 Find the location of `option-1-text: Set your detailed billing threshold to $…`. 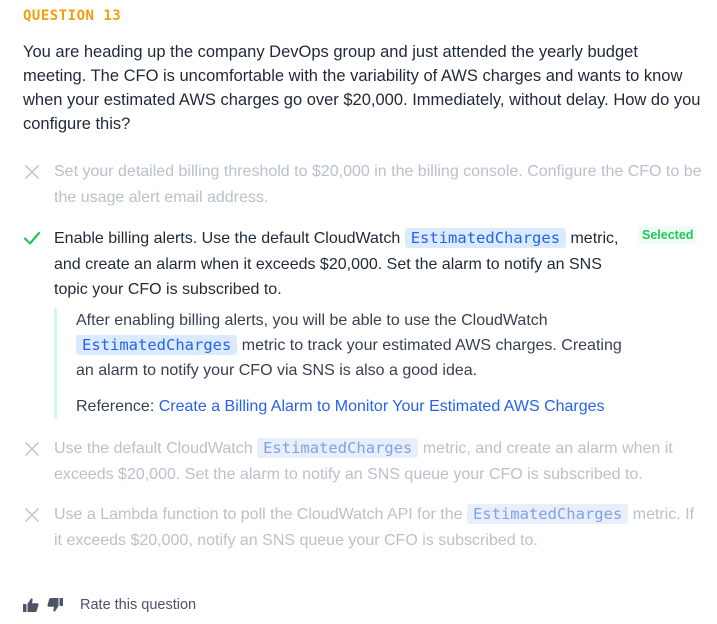

option-1-text: Set your detailed billing threshold to $… is located at coordinates (378, 184).